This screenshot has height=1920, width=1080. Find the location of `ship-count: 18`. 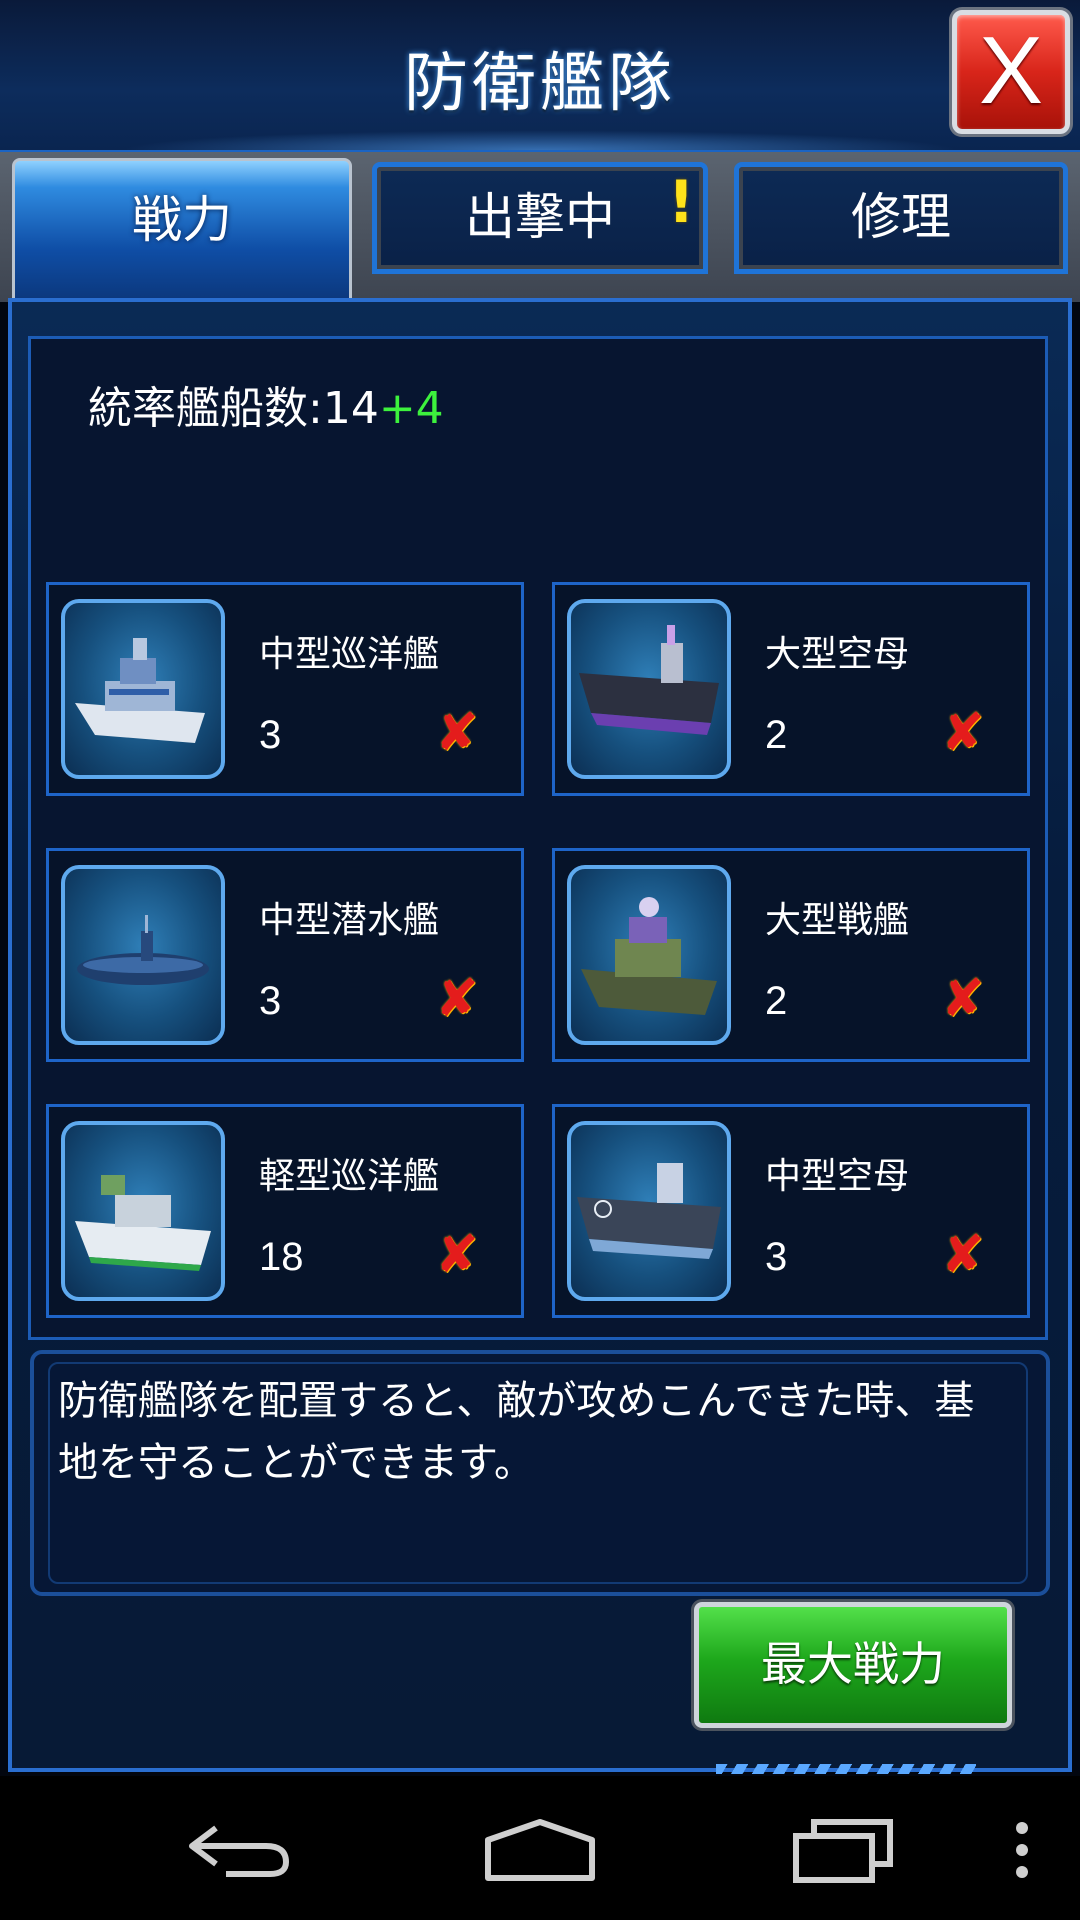

ship-count: 18 is located at coordinates (281, 1257).